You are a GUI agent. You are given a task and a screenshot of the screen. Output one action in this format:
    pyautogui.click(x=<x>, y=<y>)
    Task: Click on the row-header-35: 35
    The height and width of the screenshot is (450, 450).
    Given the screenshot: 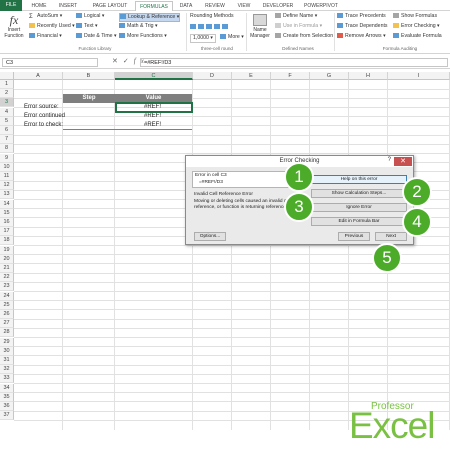 What is the action you would take?
    pyautogui.click(x=7, y=397)
    